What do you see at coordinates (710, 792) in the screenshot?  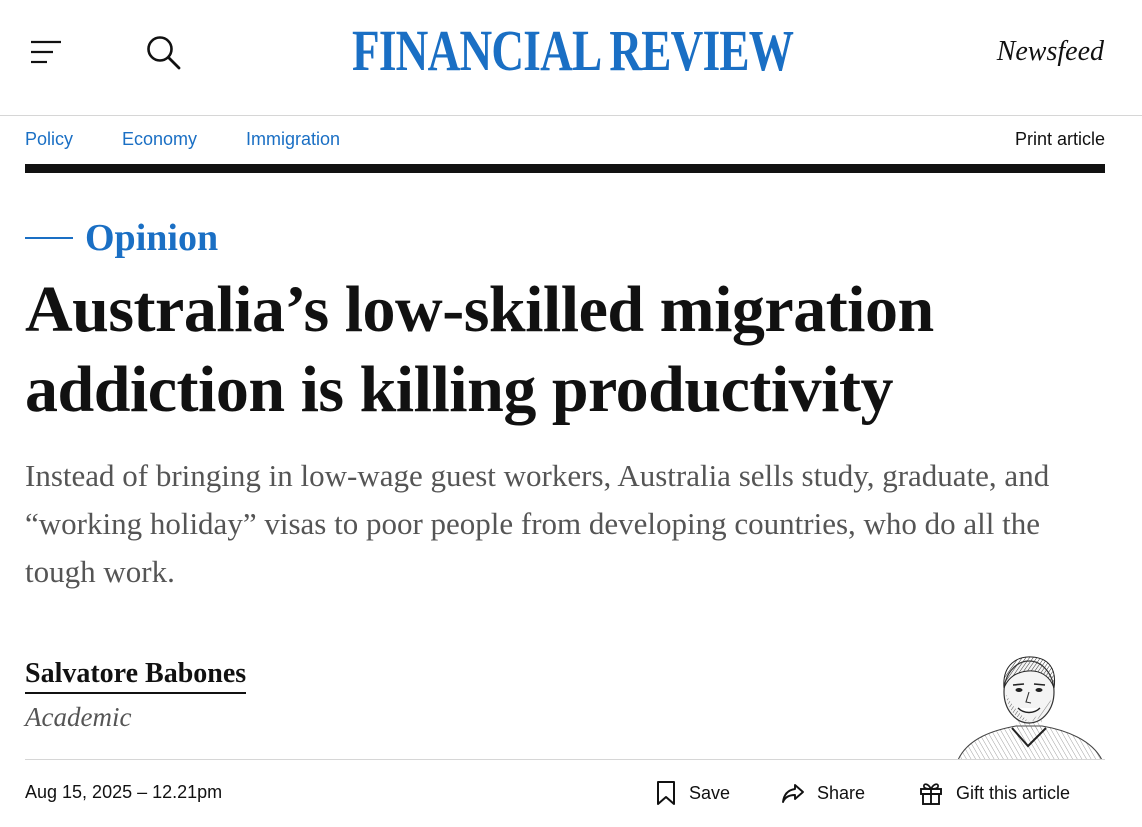 I see `save-label: Save` at bounding box center [710, 792].